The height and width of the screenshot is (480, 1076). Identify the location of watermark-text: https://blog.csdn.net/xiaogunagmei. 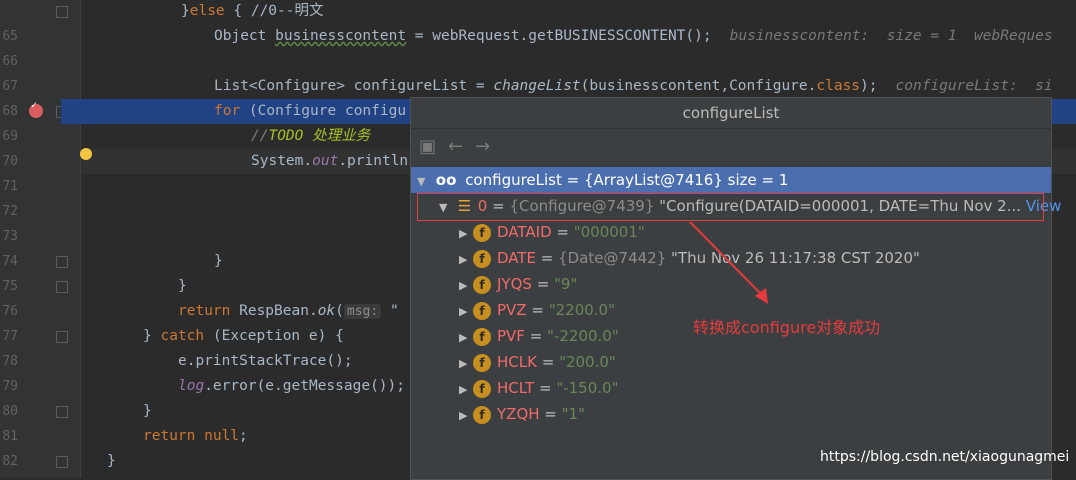
(945, 457).